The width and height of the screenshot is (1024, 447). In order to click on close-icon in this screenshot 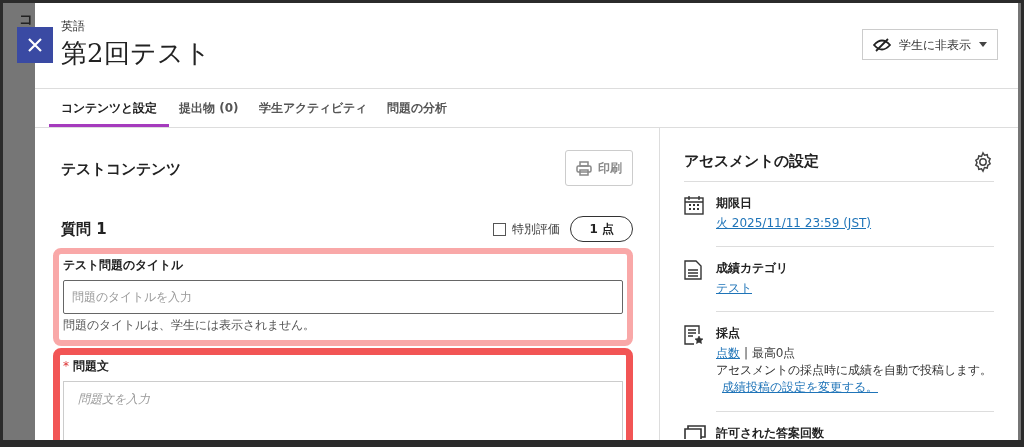, I will do `click(35, 45)`.